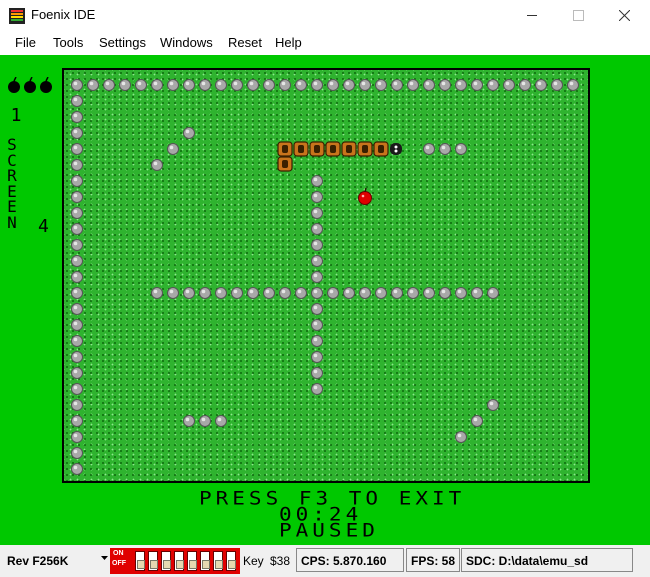 The image size is (650, 577). I want to click on menu-settings: Settings, so click(122, 42).